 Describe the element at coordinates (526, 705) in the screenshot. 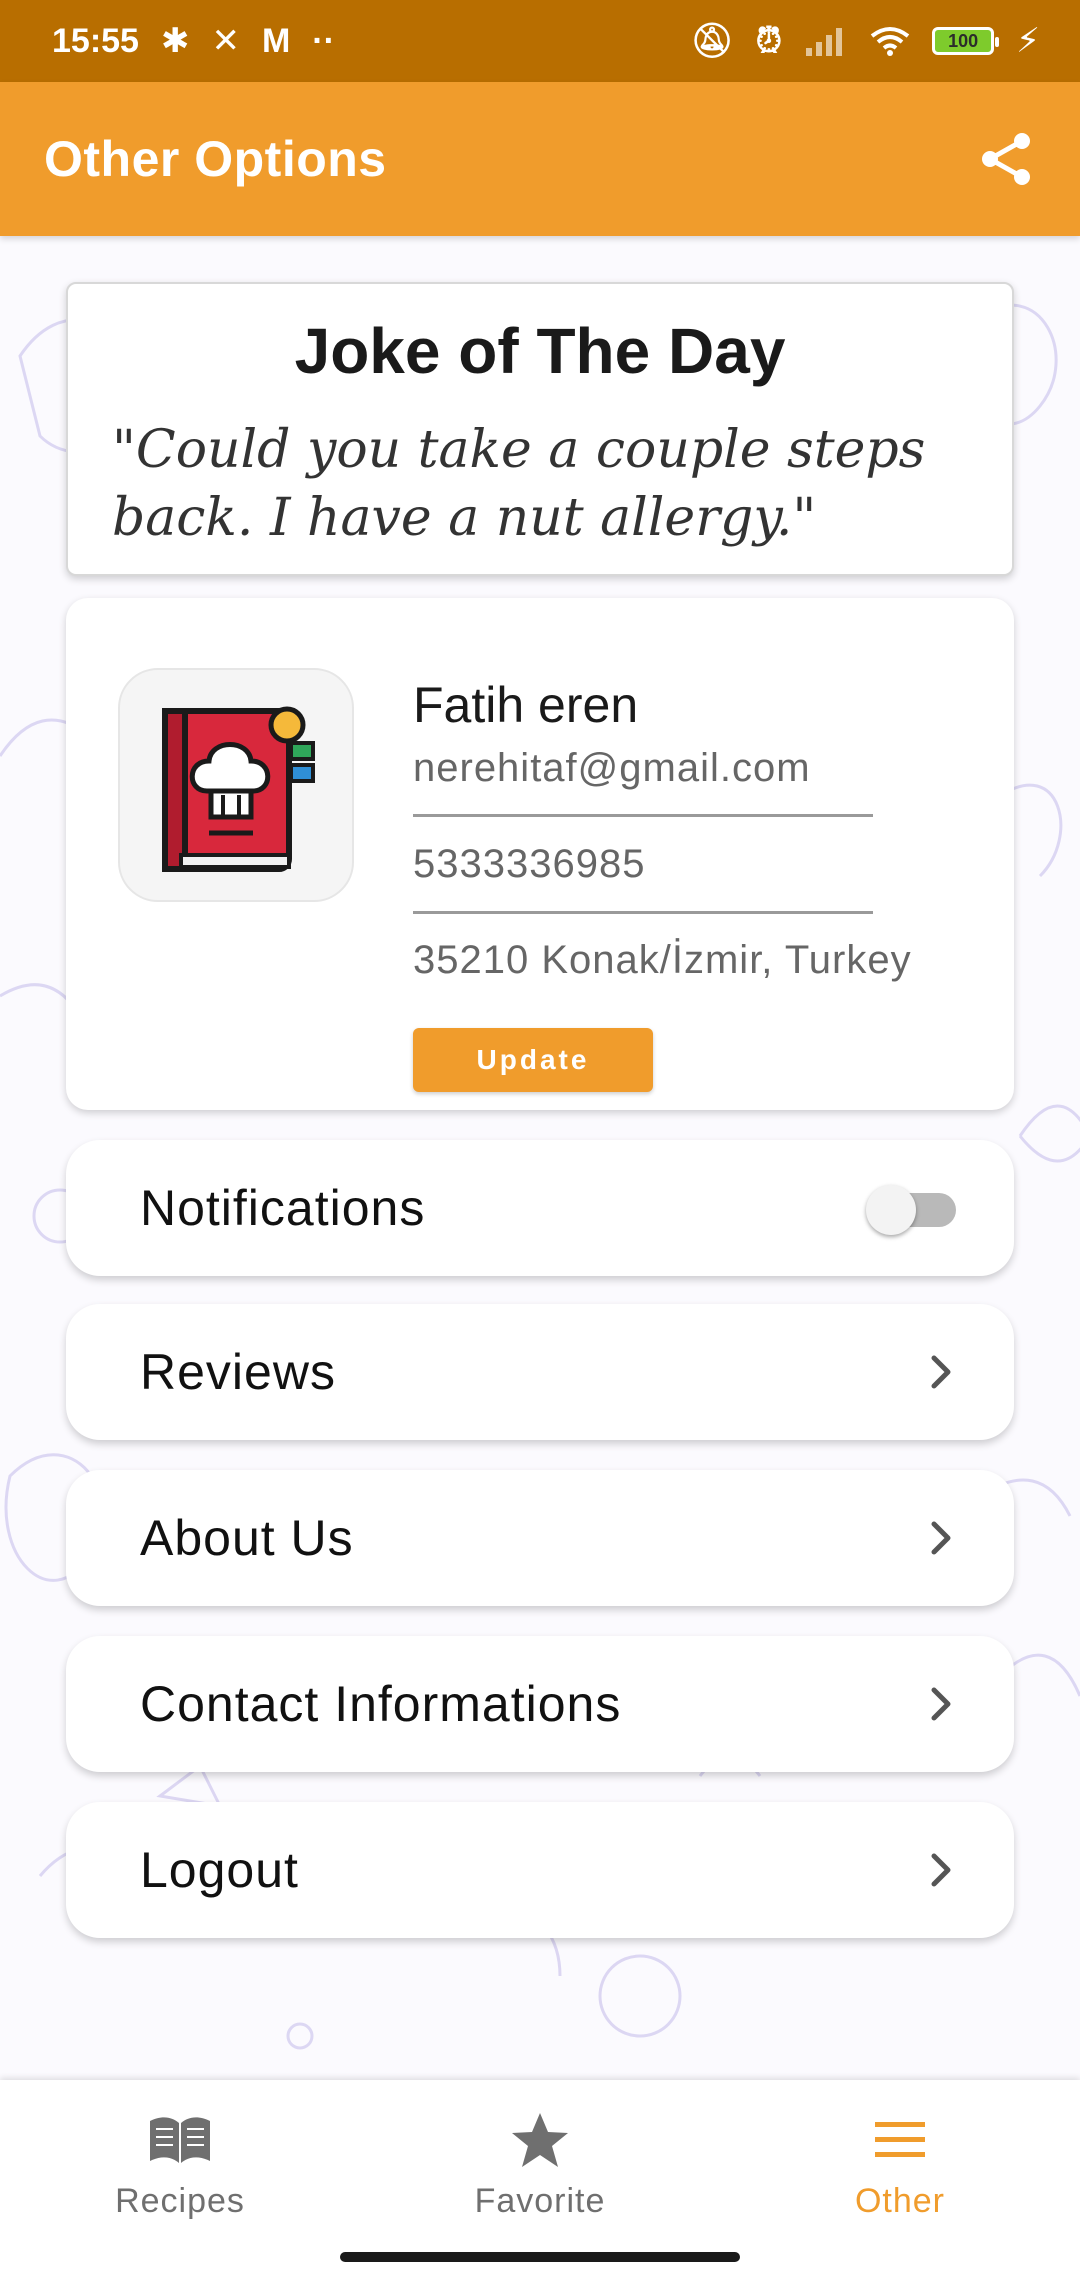

I see `profile-name: Fatih eren` at that location.